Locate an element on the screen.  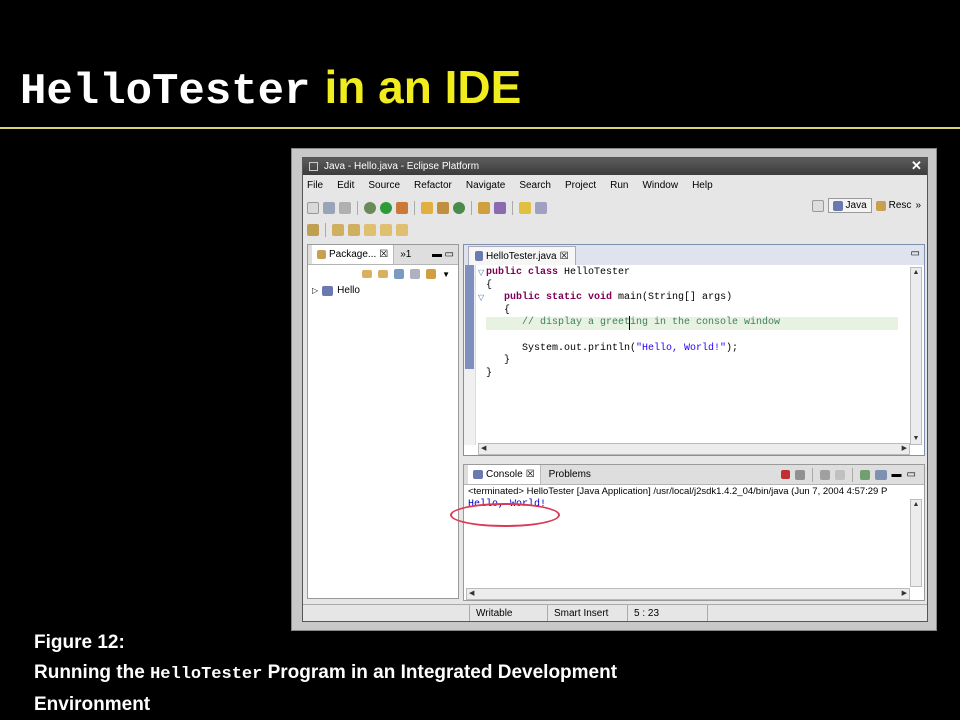
up-icon is located at coordinates (399, 274).